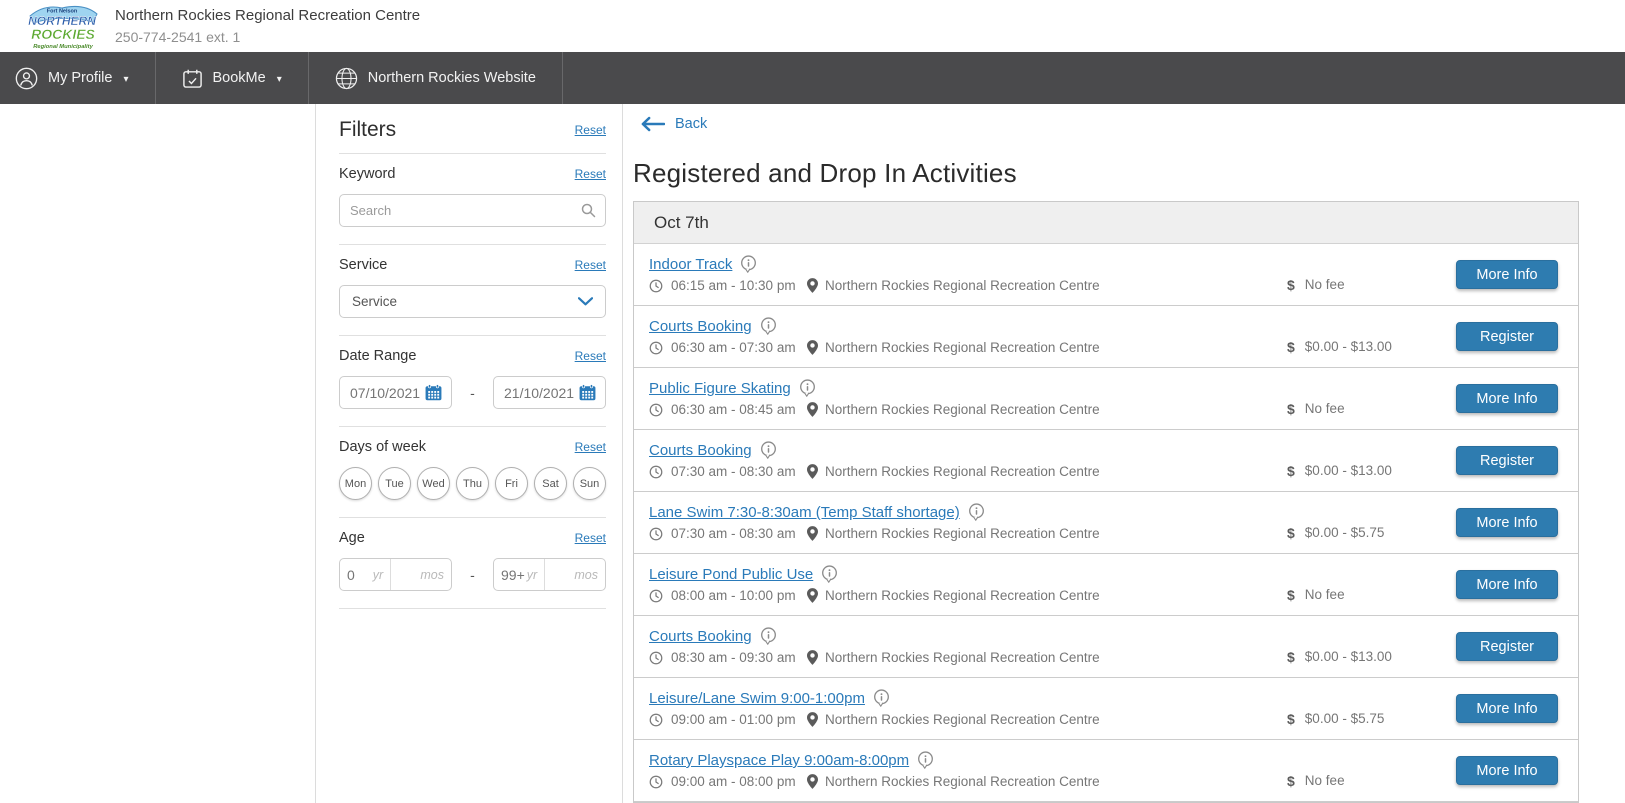  I want to click on activity-time: 07:30 am - 08:30 am, so click(733, 533).